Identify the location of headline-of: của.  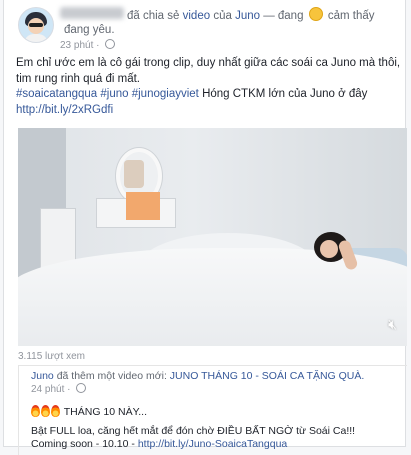
(223, 16).